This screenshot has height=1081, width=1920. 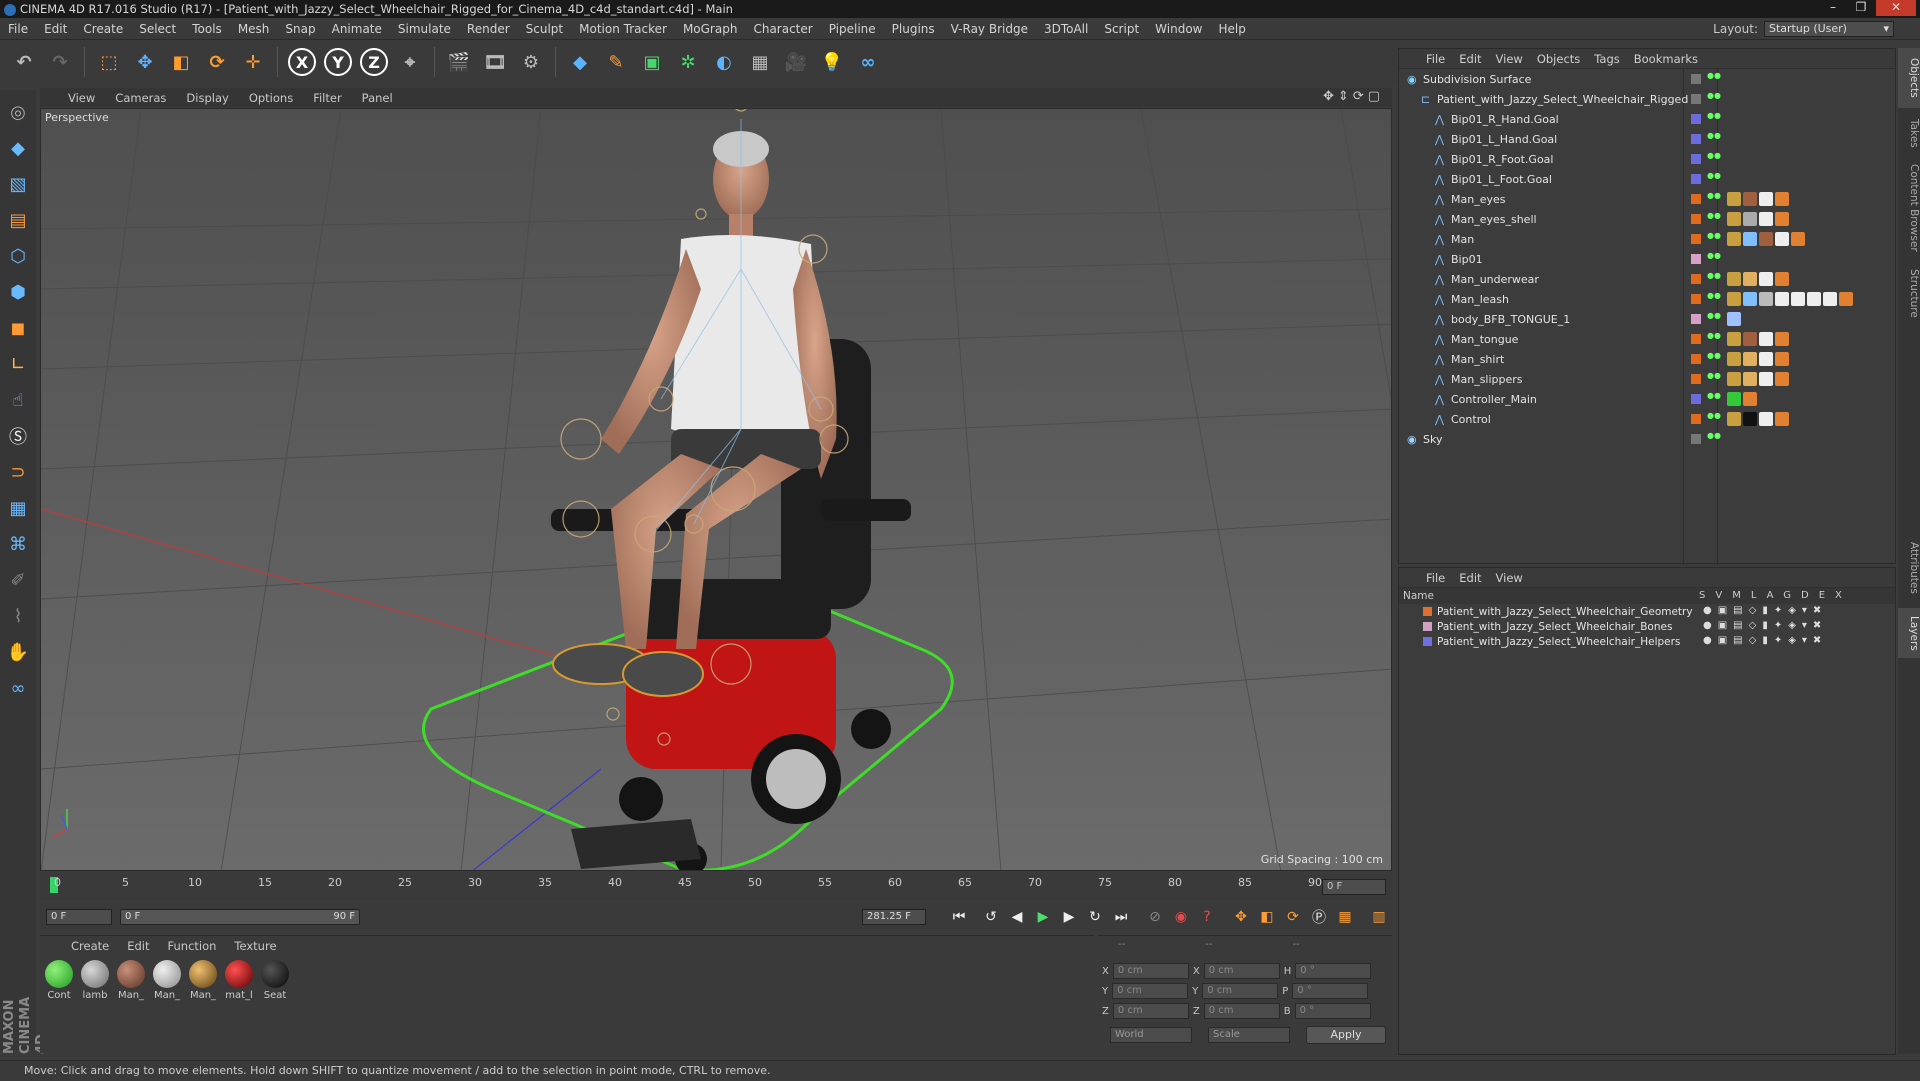 What do you see at coordinates (1606, 59) in the screenshot?
I see `objects-menu-tags: Tags` at bounding box center [1606, 59].